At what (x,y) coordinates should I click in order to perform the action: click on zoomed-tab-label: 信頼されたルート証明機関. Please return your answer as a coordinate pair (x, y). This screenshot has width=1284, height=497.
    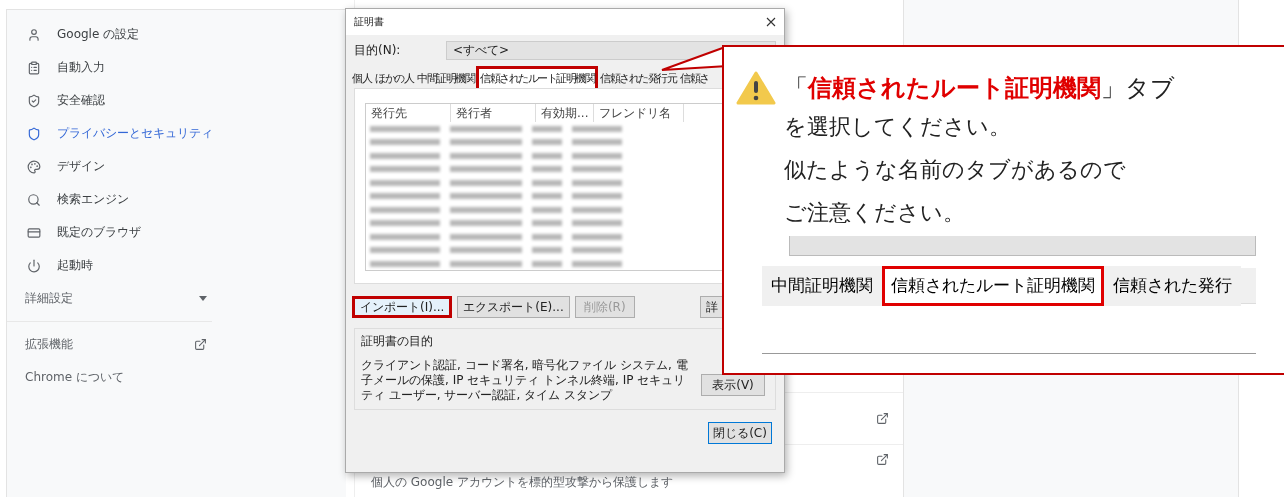
    Looking at the image, I should click on (993, 285).